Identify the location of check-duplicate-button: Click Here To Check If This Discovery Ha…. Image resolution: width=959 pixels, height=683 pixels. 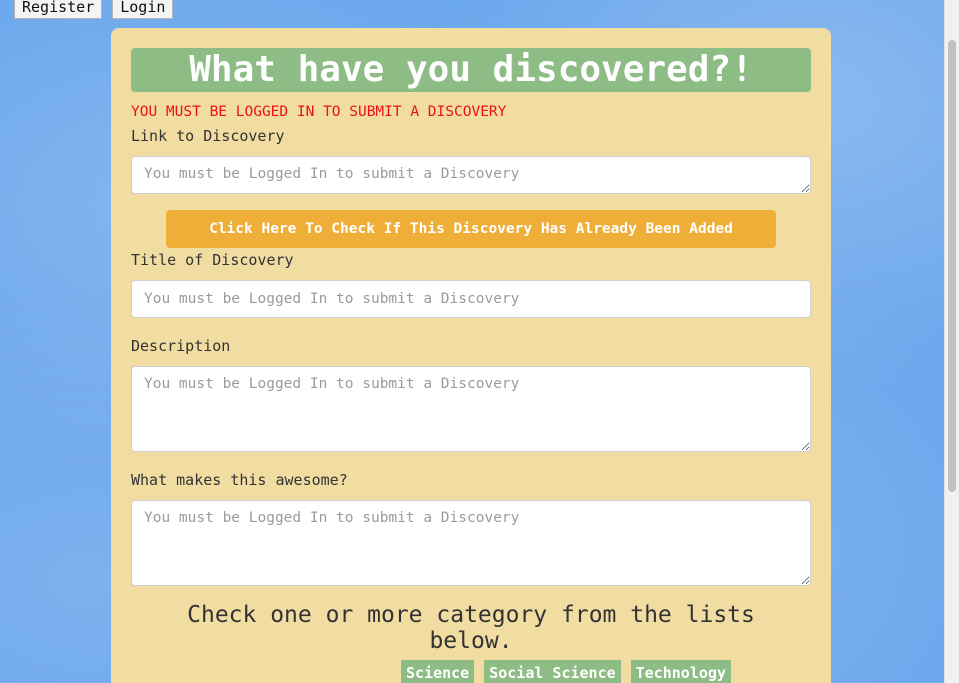
(471, 229).